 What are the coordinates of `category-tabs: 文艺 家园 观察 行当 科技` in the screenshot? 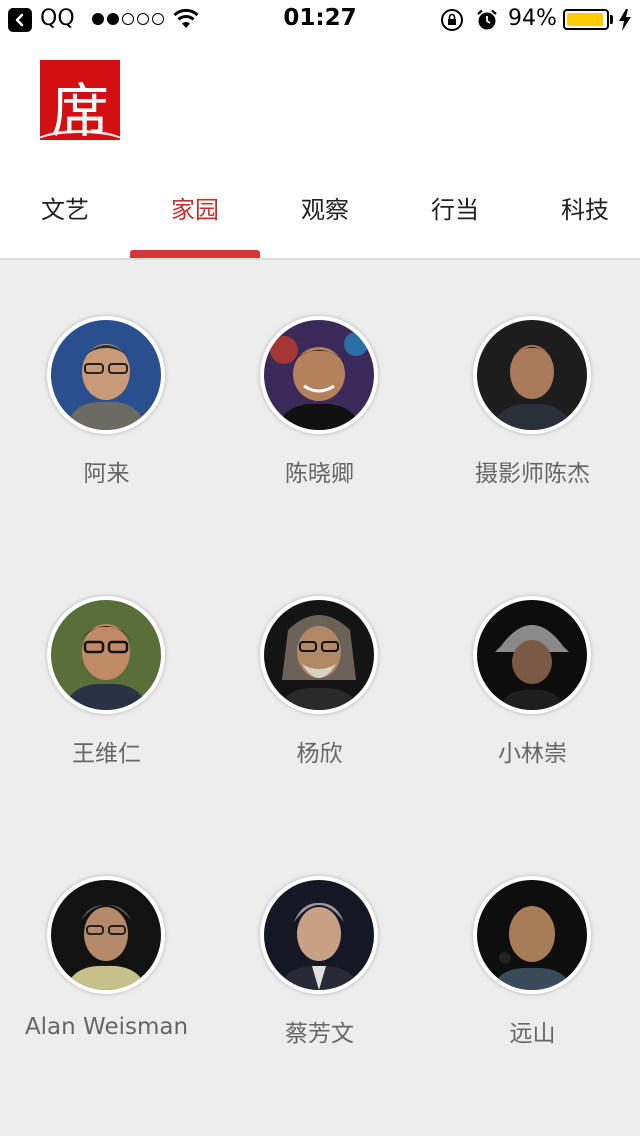 It's located at (320, 210).